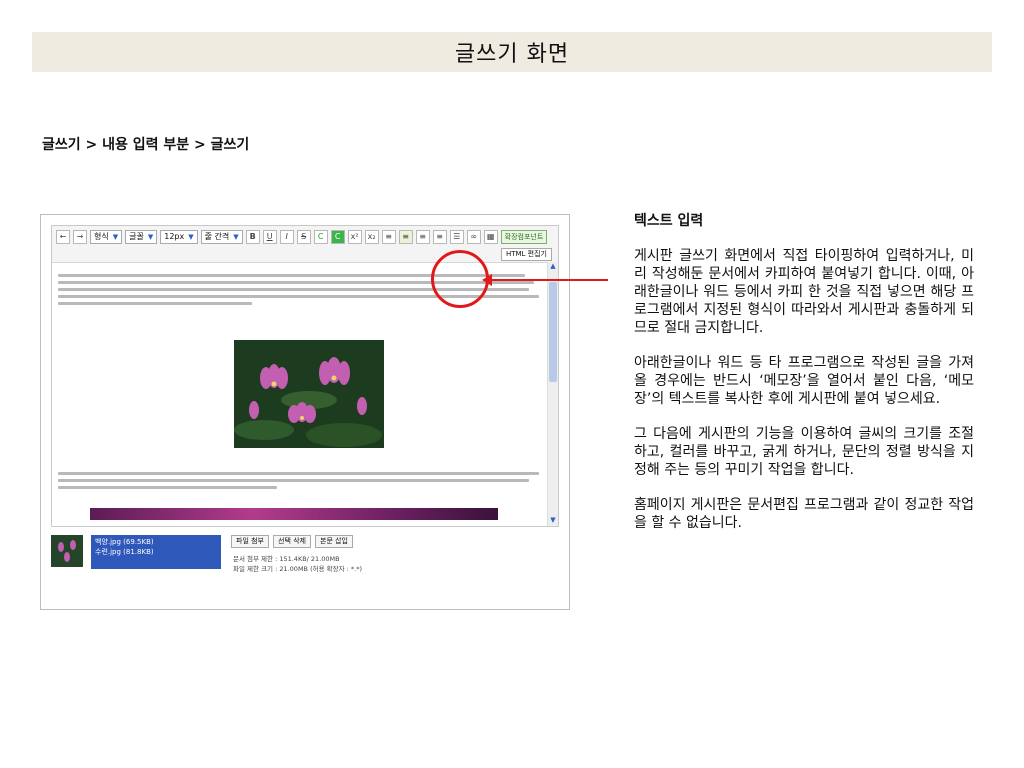 This screenshot has width=1024, height=768. I want to click on format-select-label: 형식, so click(101, 236).